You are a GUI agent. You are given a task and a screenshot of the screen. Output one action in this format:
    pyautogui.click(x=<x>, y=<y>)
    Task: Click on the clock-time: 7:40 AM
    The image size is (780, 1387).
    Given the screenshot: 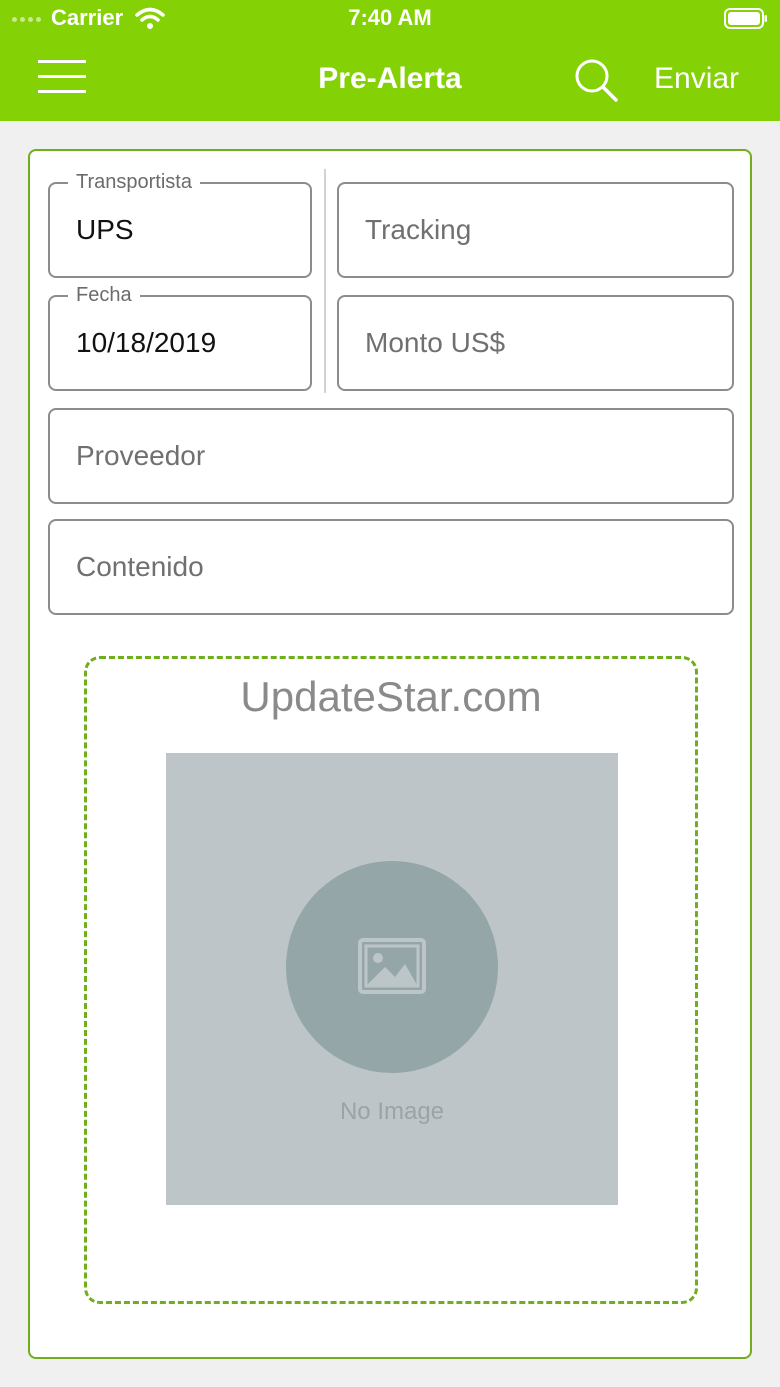 What is the action you would take?
    pyautogui.click(x=390, y=17)
    